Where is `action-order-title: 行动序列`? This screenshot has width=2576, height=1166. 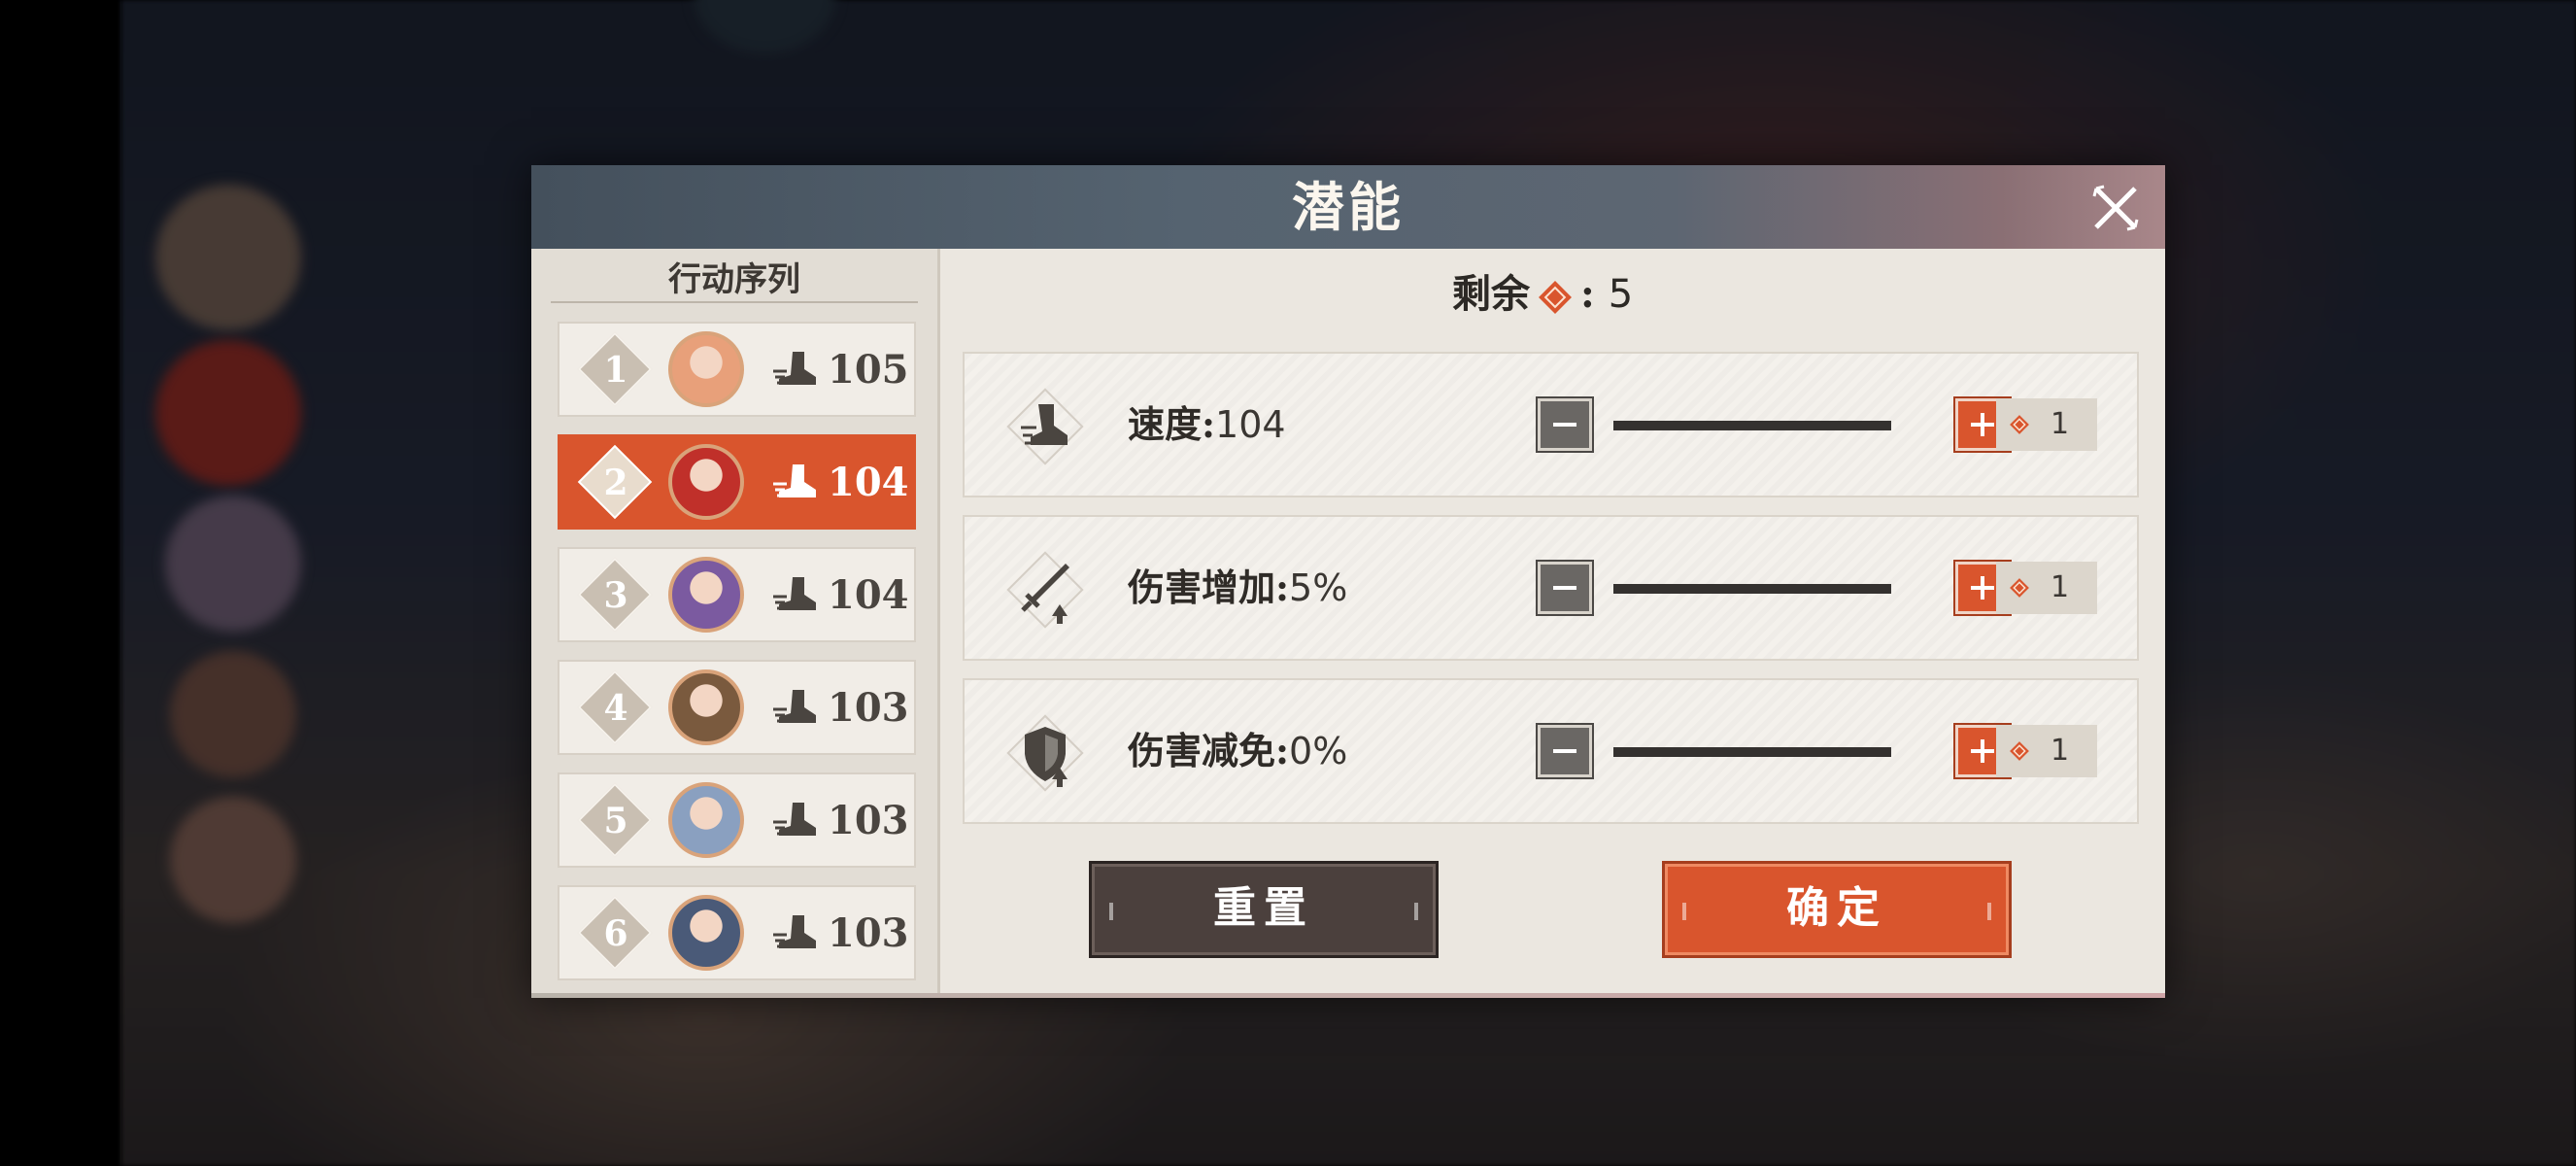 action-order-title: 行动序列 is located at coordinates (734, 280).